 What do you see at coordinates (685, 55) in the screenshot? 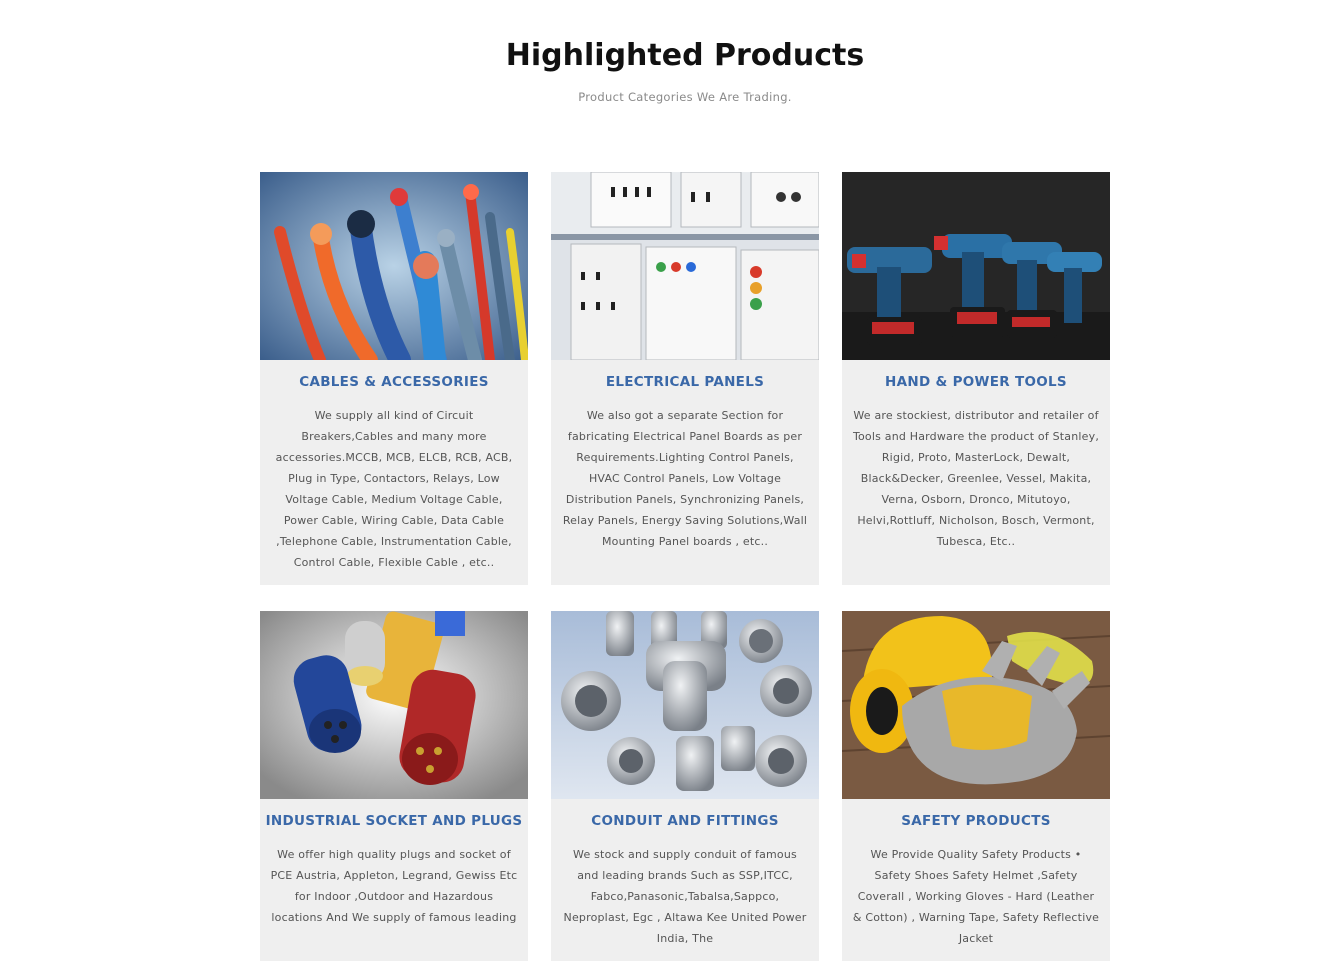
I see `section-title: Highlighted Products` at bounding box center [685, 55].